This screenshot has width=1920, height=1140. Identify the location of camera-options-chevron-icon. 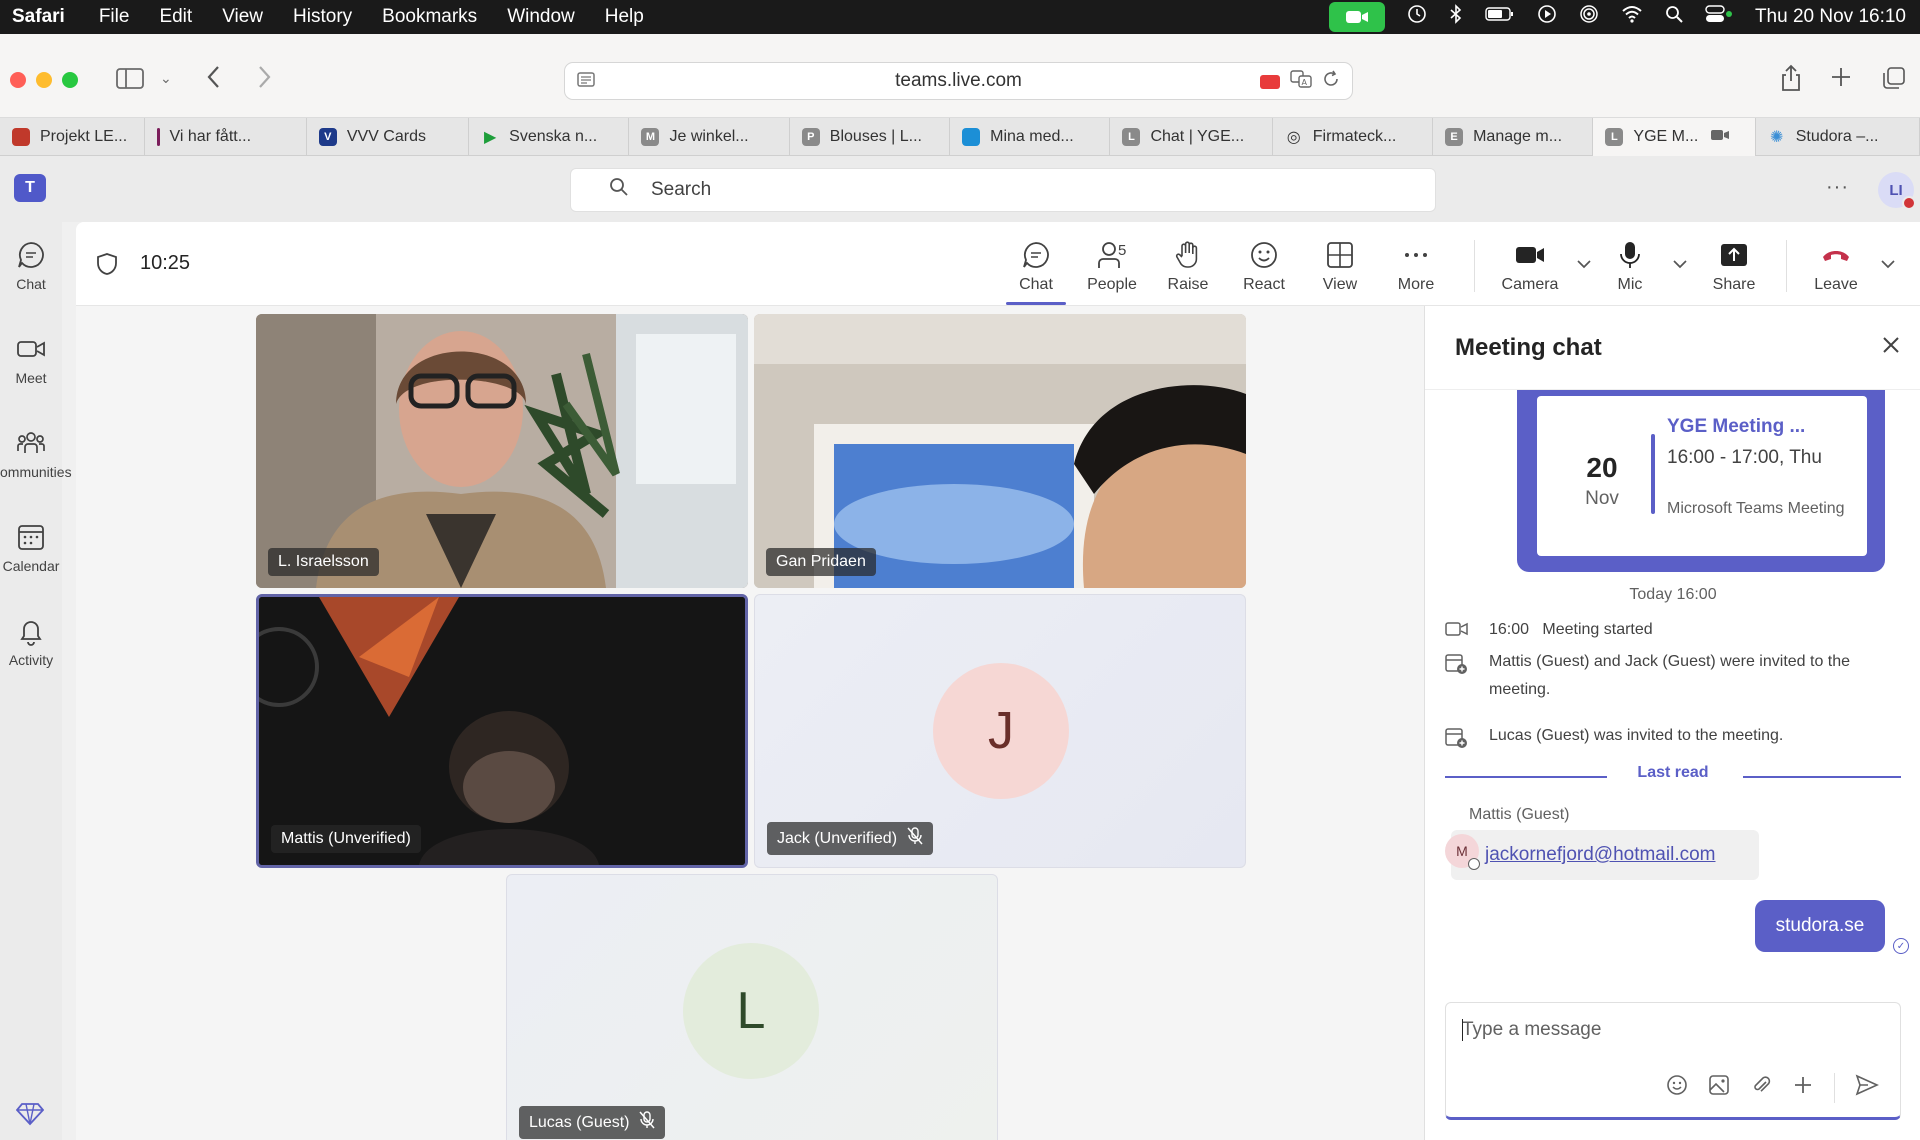
(1584, 264).